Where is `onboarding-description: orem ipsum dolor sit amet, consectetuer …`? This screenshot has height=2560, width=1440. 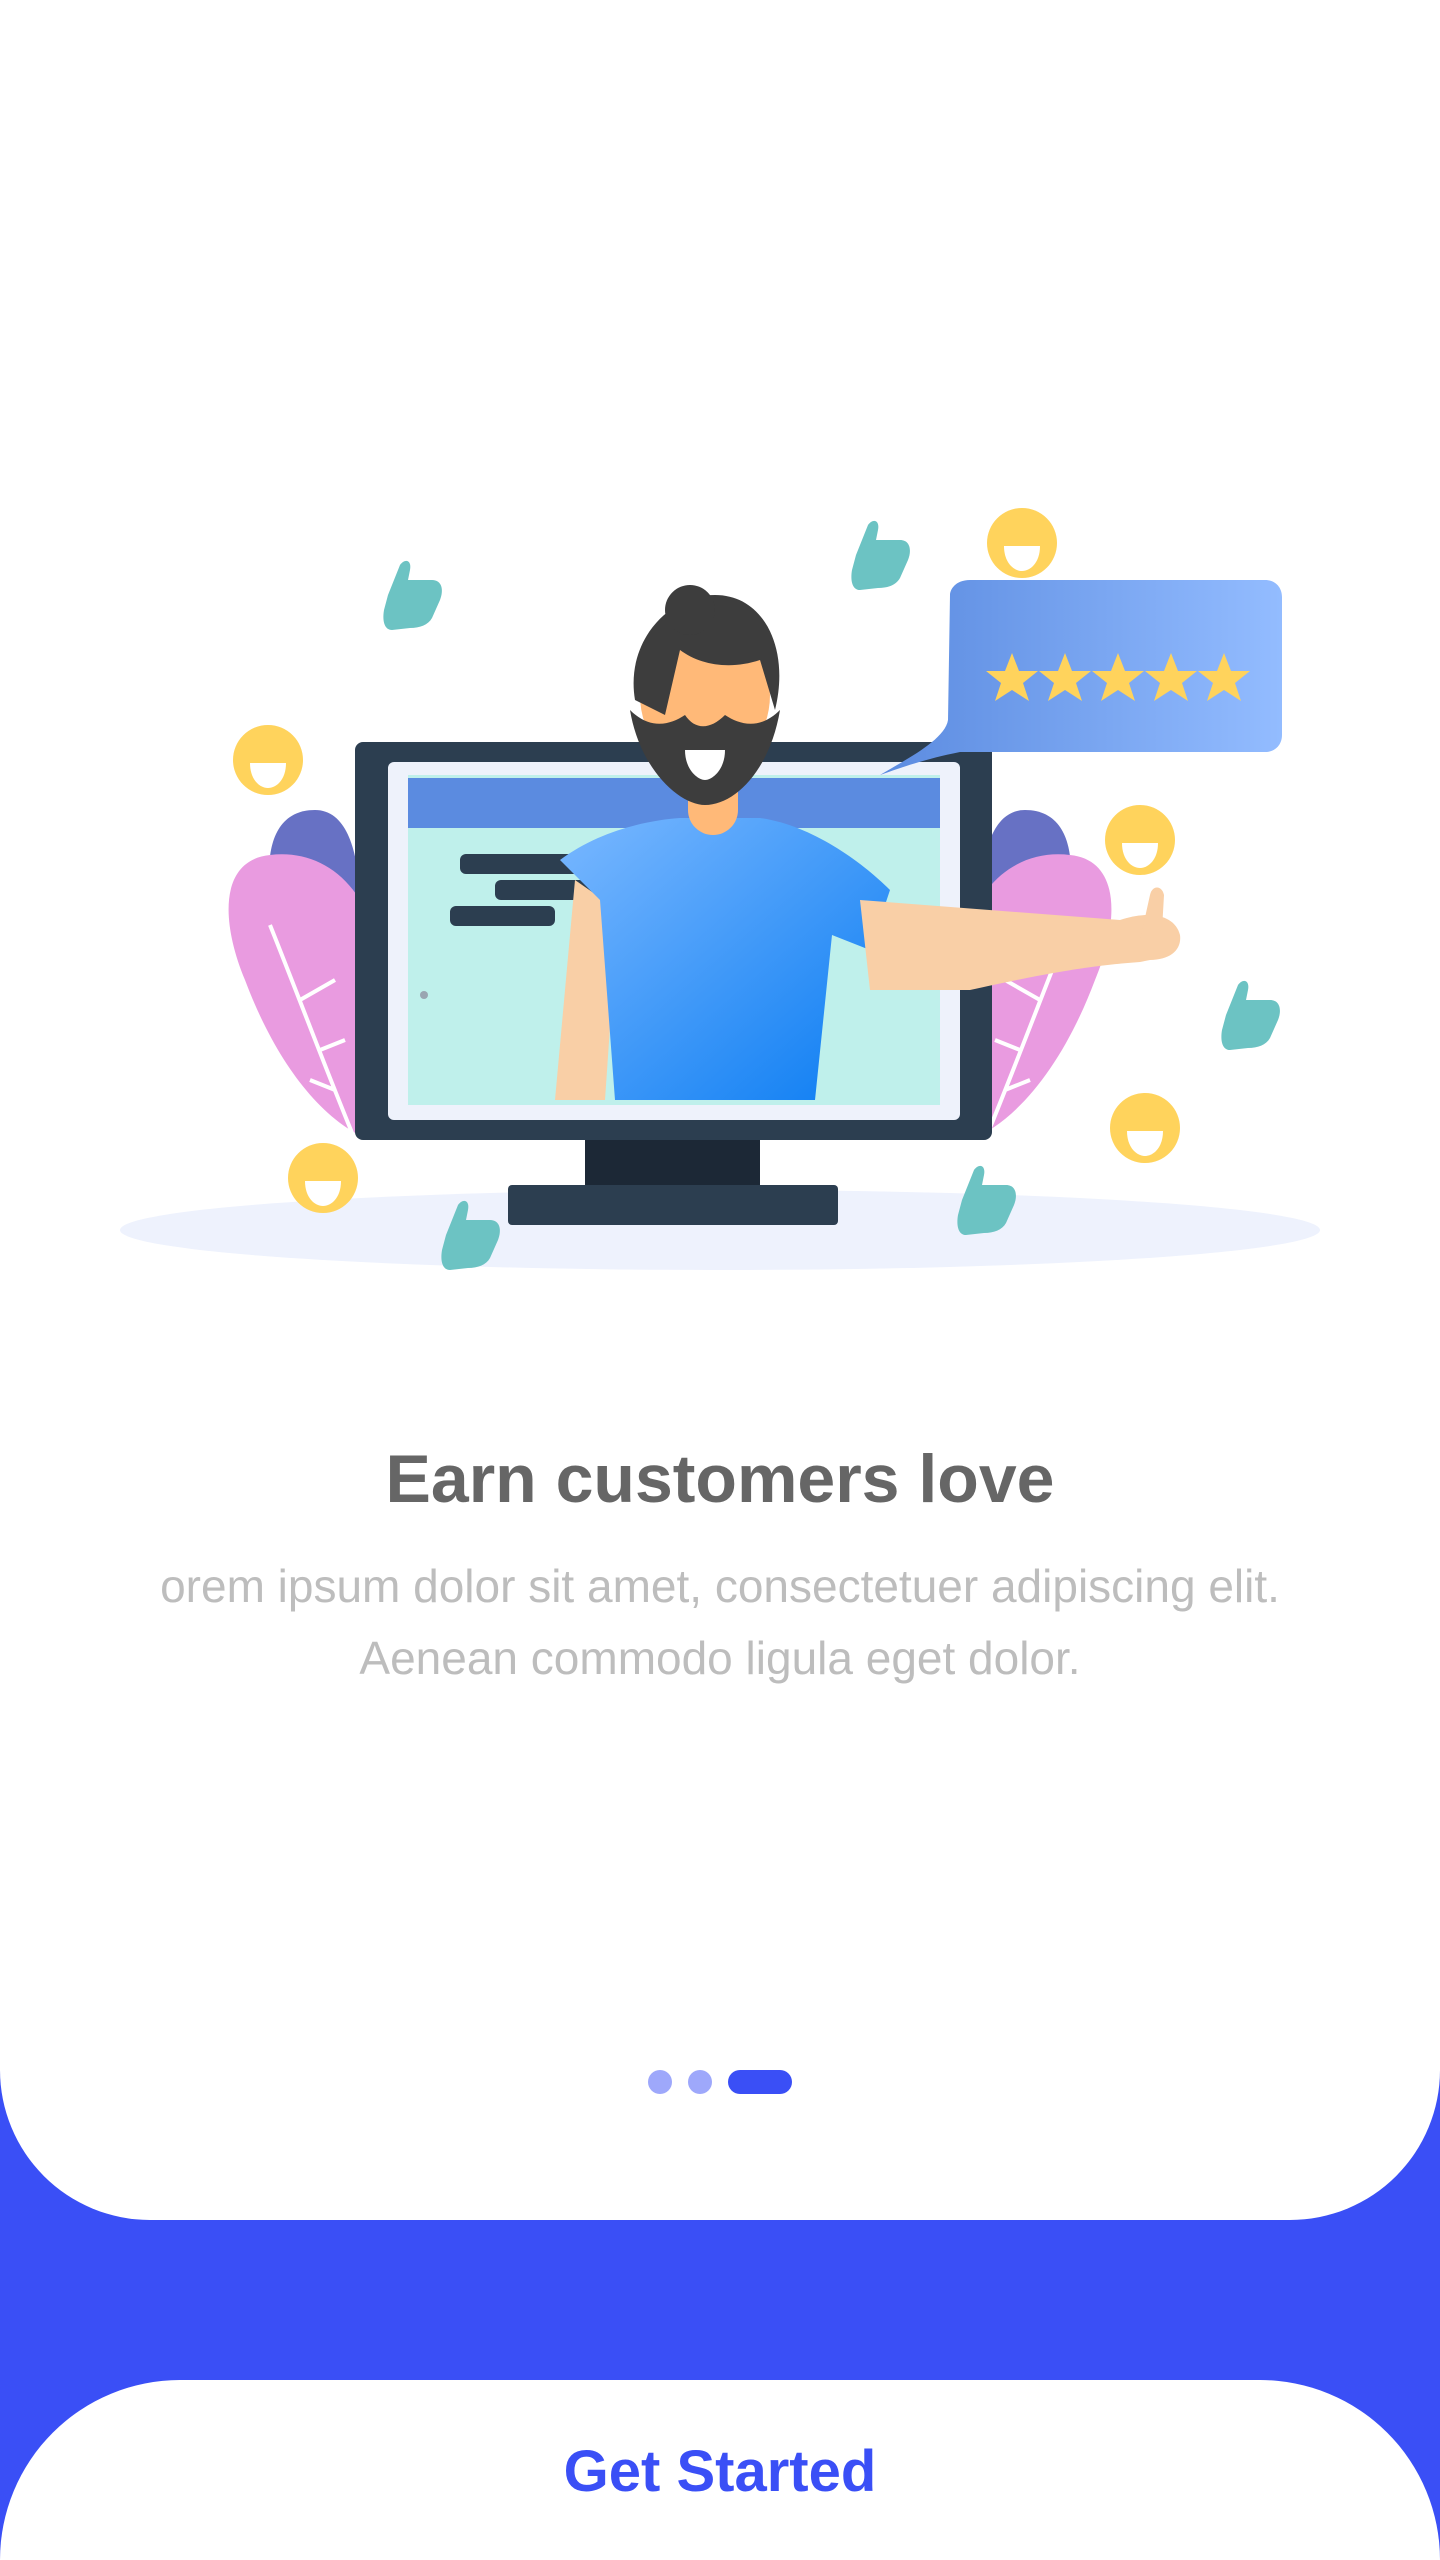
onboarding-description: orem ipsum dolor sit amet, consectetuer … is located at coordinates (720, 1622).